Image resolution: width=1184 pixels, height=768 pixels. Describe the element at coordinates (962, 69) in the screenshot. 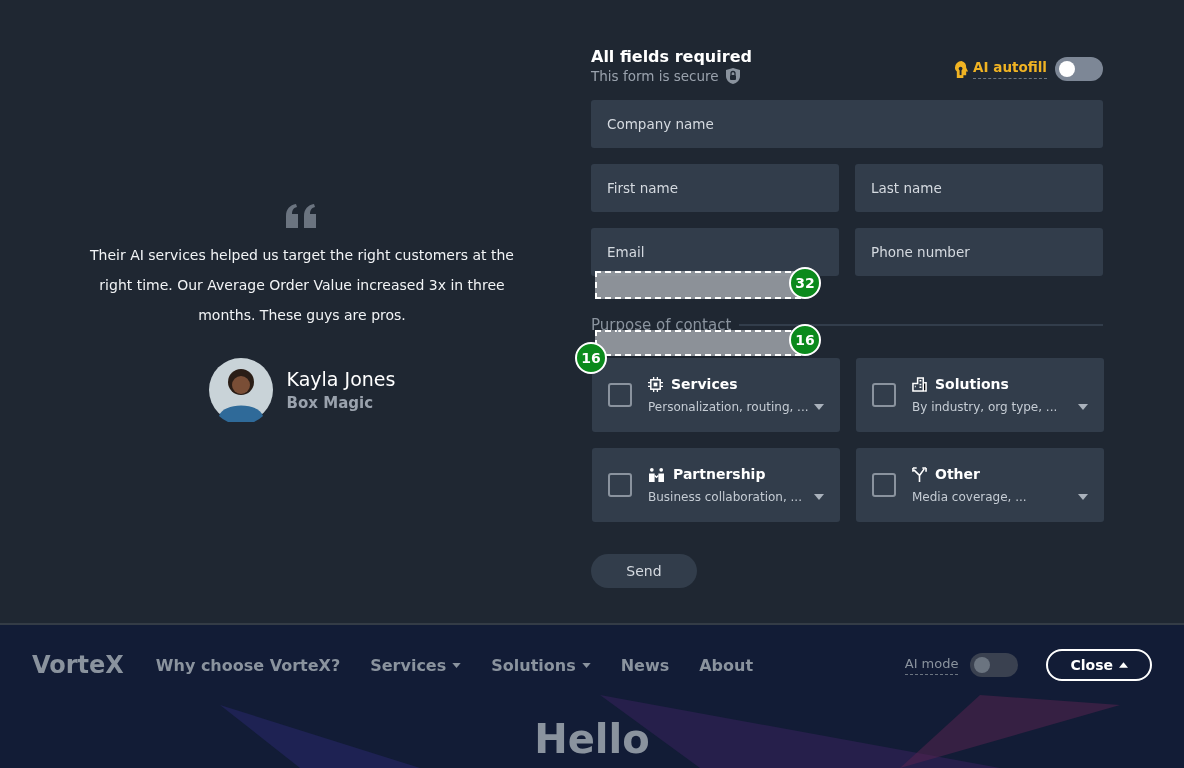

I see `head-icon` at that location.